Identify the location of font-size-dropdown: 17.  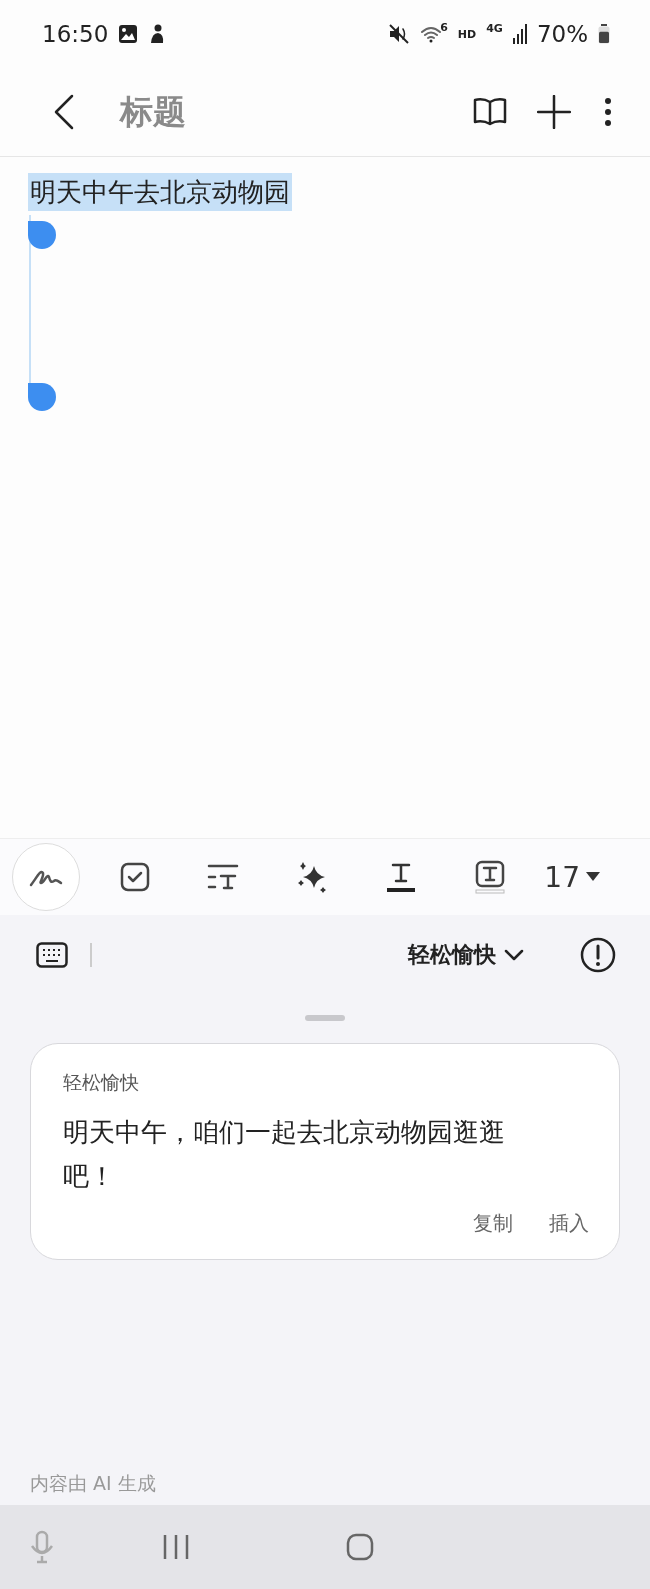
(572, 877).